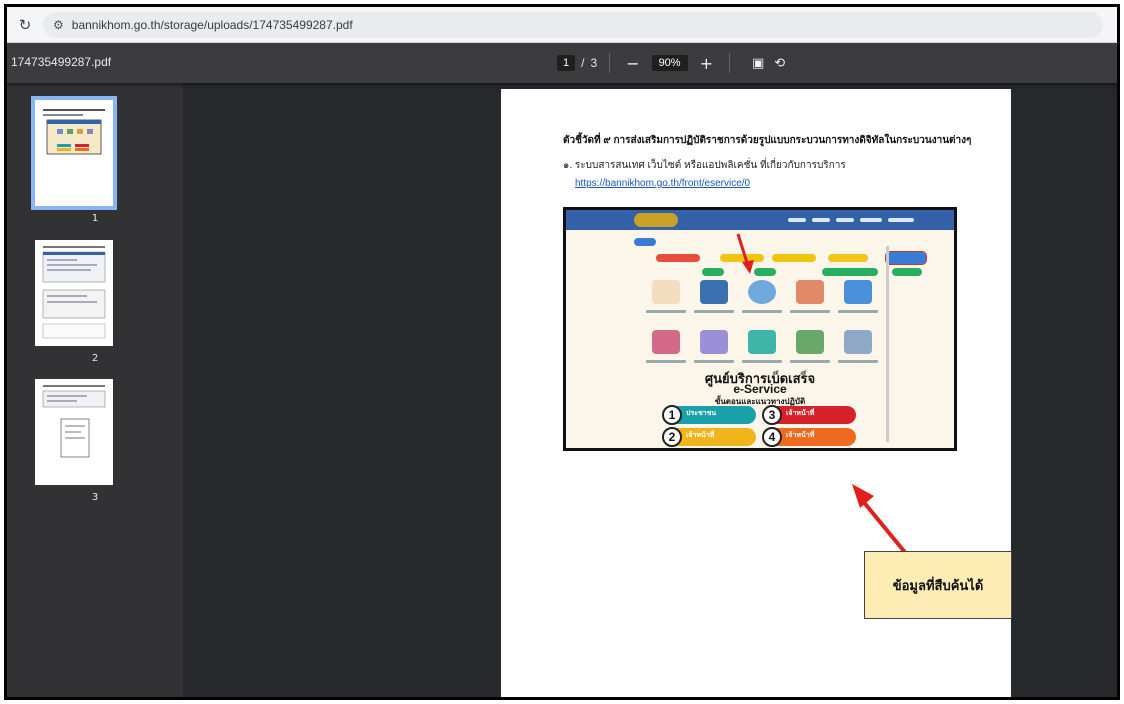  Describe the element at coordinates (74, 421) in the screenshot. I see `thumbnail-3-preview` at that location.